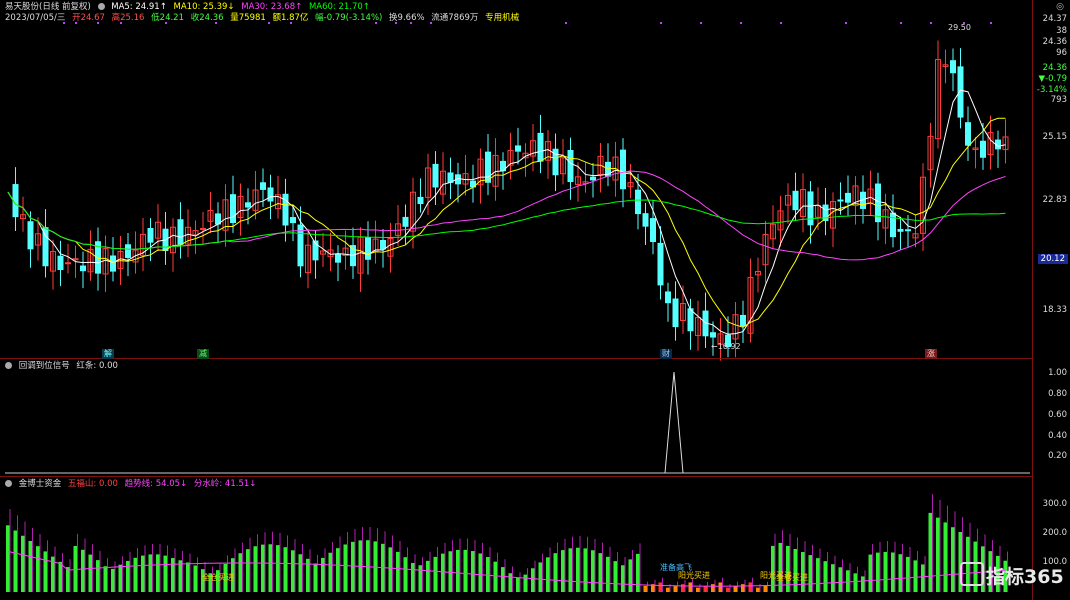 The width and height of the screenshot is (1070, 600). What do you see at coordinates (203, 354) in the screenshot?
I see `event-marker-reduce: 减` at bounding box center [203, 354].